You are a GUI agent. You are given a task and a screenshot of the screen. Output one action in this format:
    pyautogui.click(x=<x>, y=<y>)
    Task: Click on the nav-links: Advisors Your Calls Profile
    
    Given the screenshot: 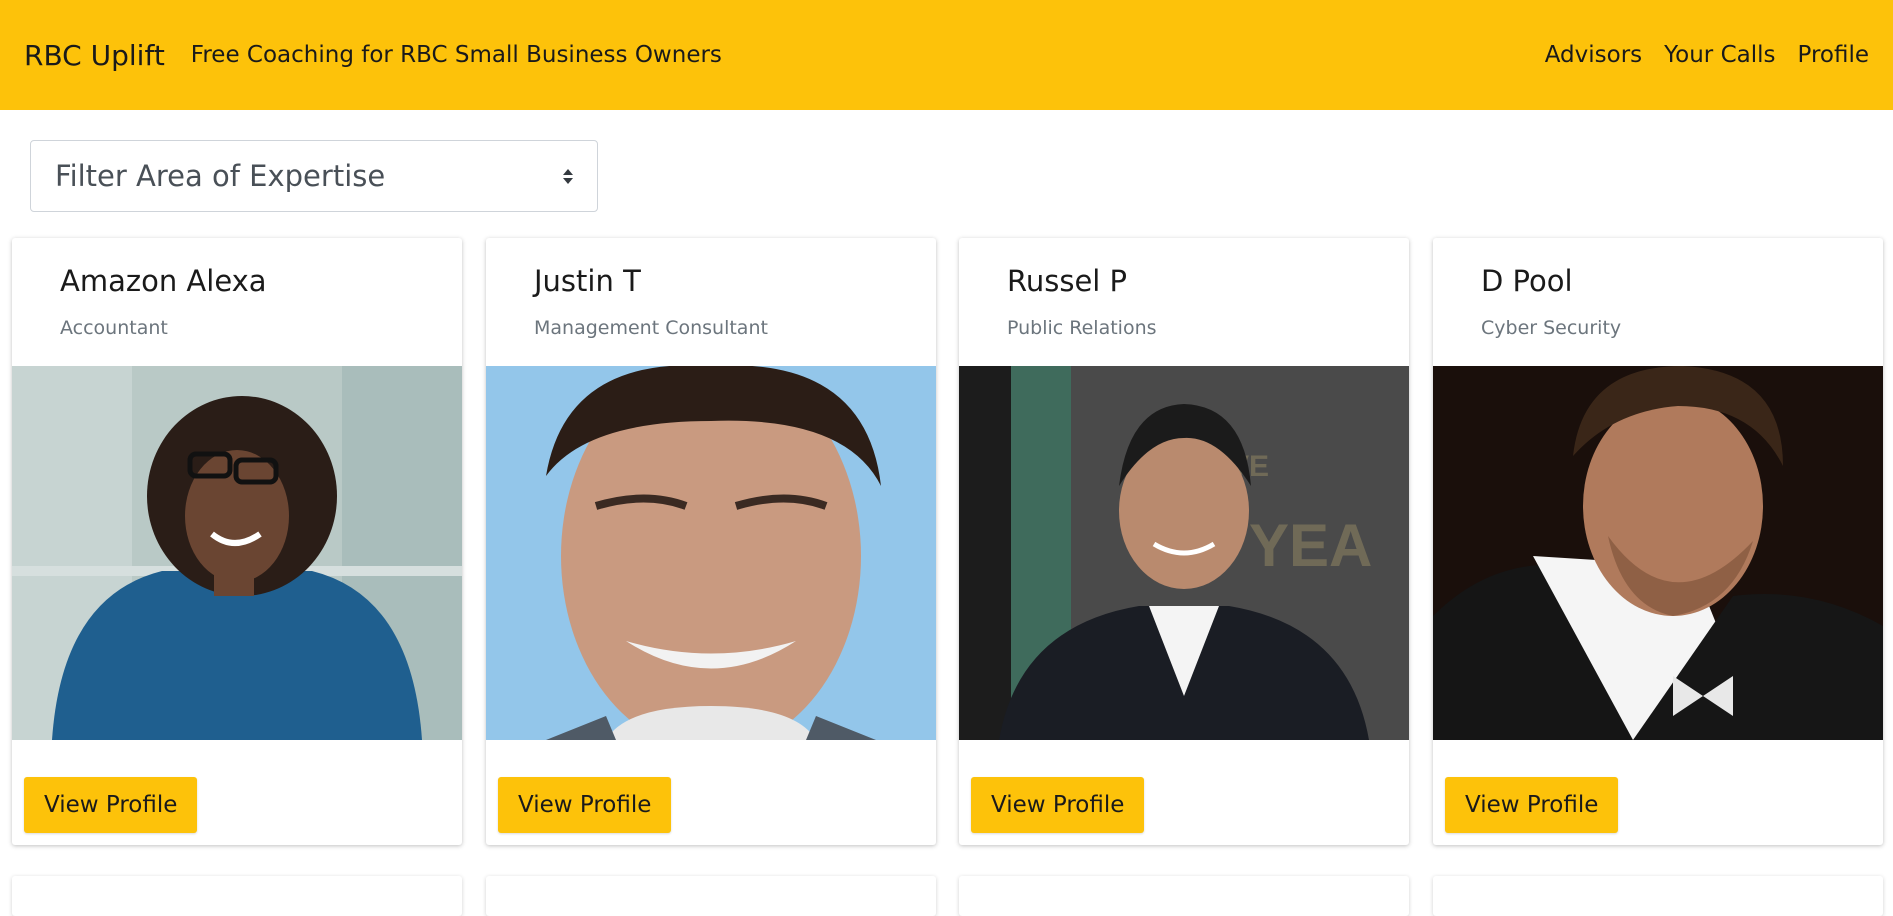 What is the action you would take?
    pyautogui.click(x=1696, y=55)
    